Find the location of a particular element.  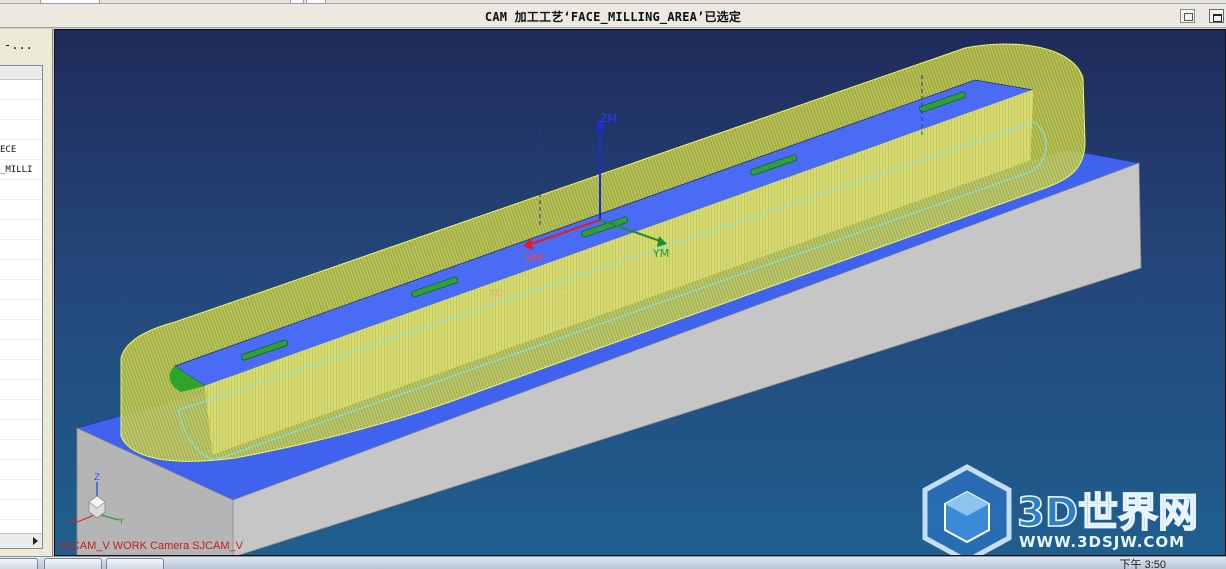

watermark-url: WWW.3DSJW.COM is located at coordinates (1102, 542).